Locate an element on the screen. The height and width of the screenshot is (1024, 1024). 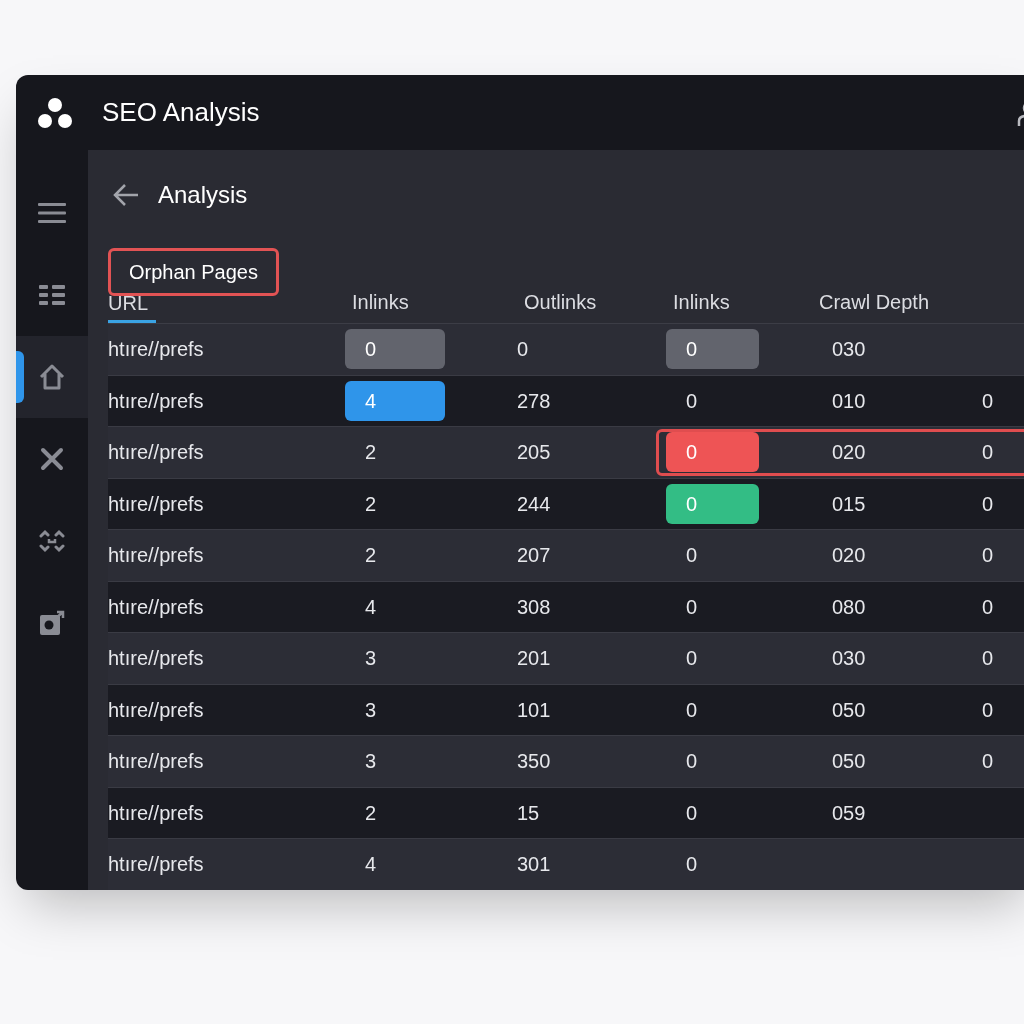
table-row: htıre//prefs 3 101 0 050 0 is located at coordinates (566, 710).